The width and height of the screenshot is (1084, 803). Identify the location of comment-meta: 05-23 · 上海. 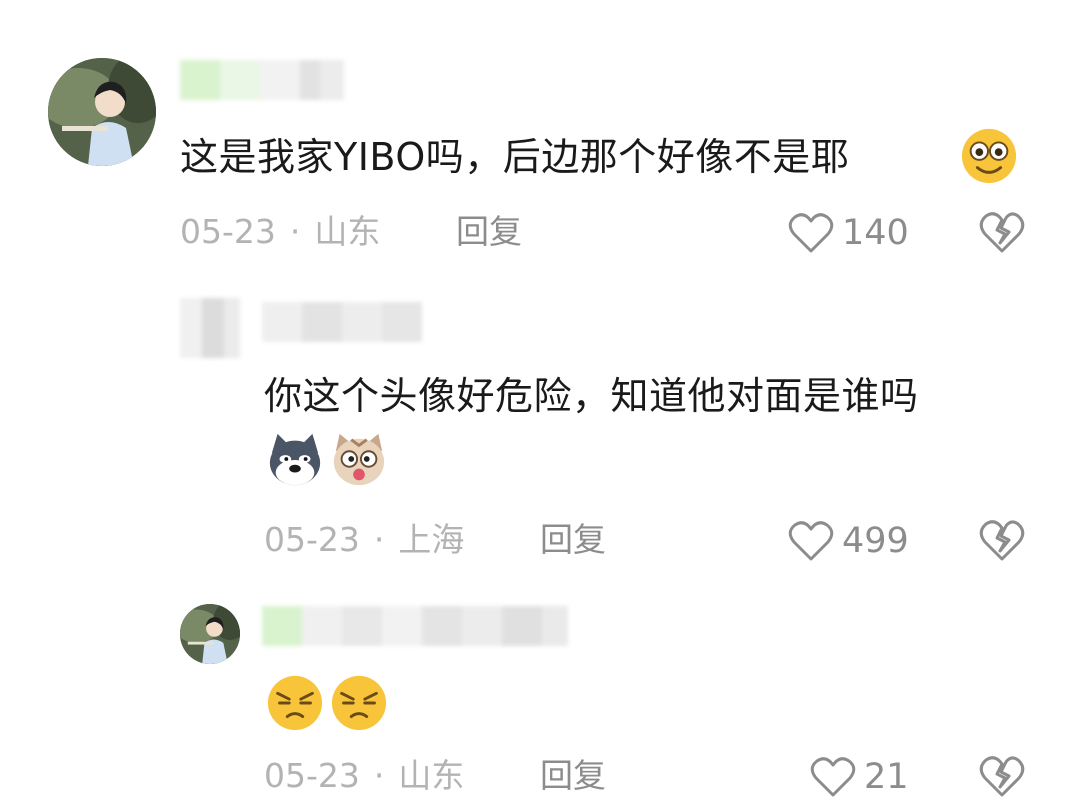
(364, 539).